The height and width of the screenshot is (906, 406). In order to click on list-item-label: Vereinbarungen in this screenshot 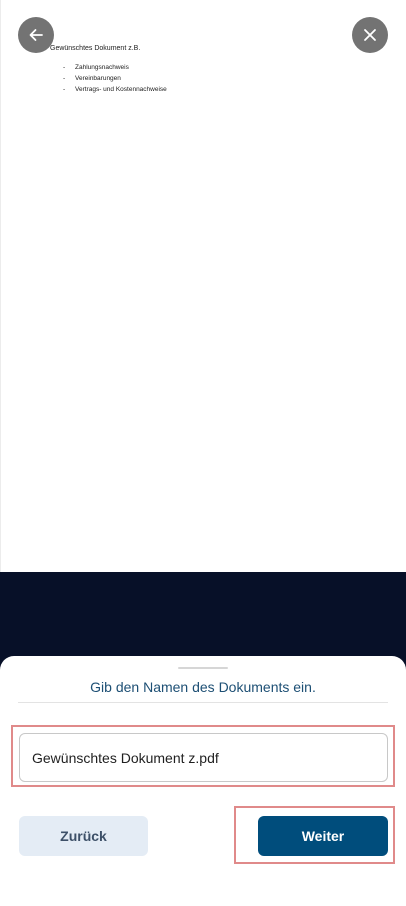, I will do `click(98, 78)`.